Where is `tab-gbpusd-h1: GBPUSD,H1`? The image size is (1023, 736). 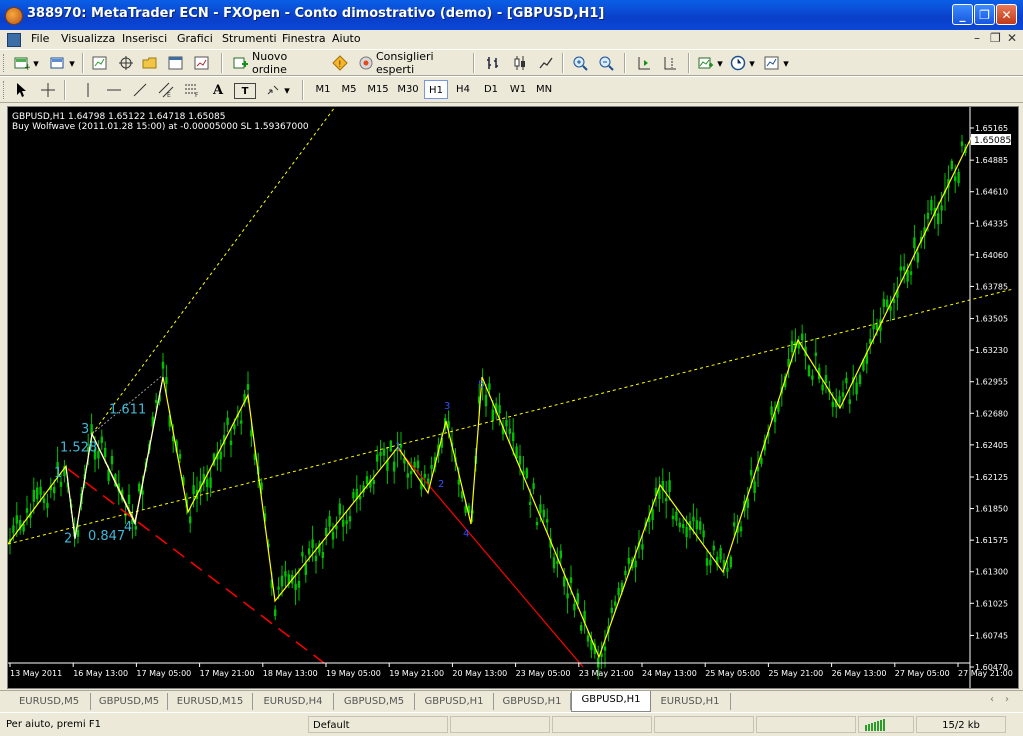
tab-gbpusd-h1: GBPUSD,H1 is located at coordinates (454, 701).